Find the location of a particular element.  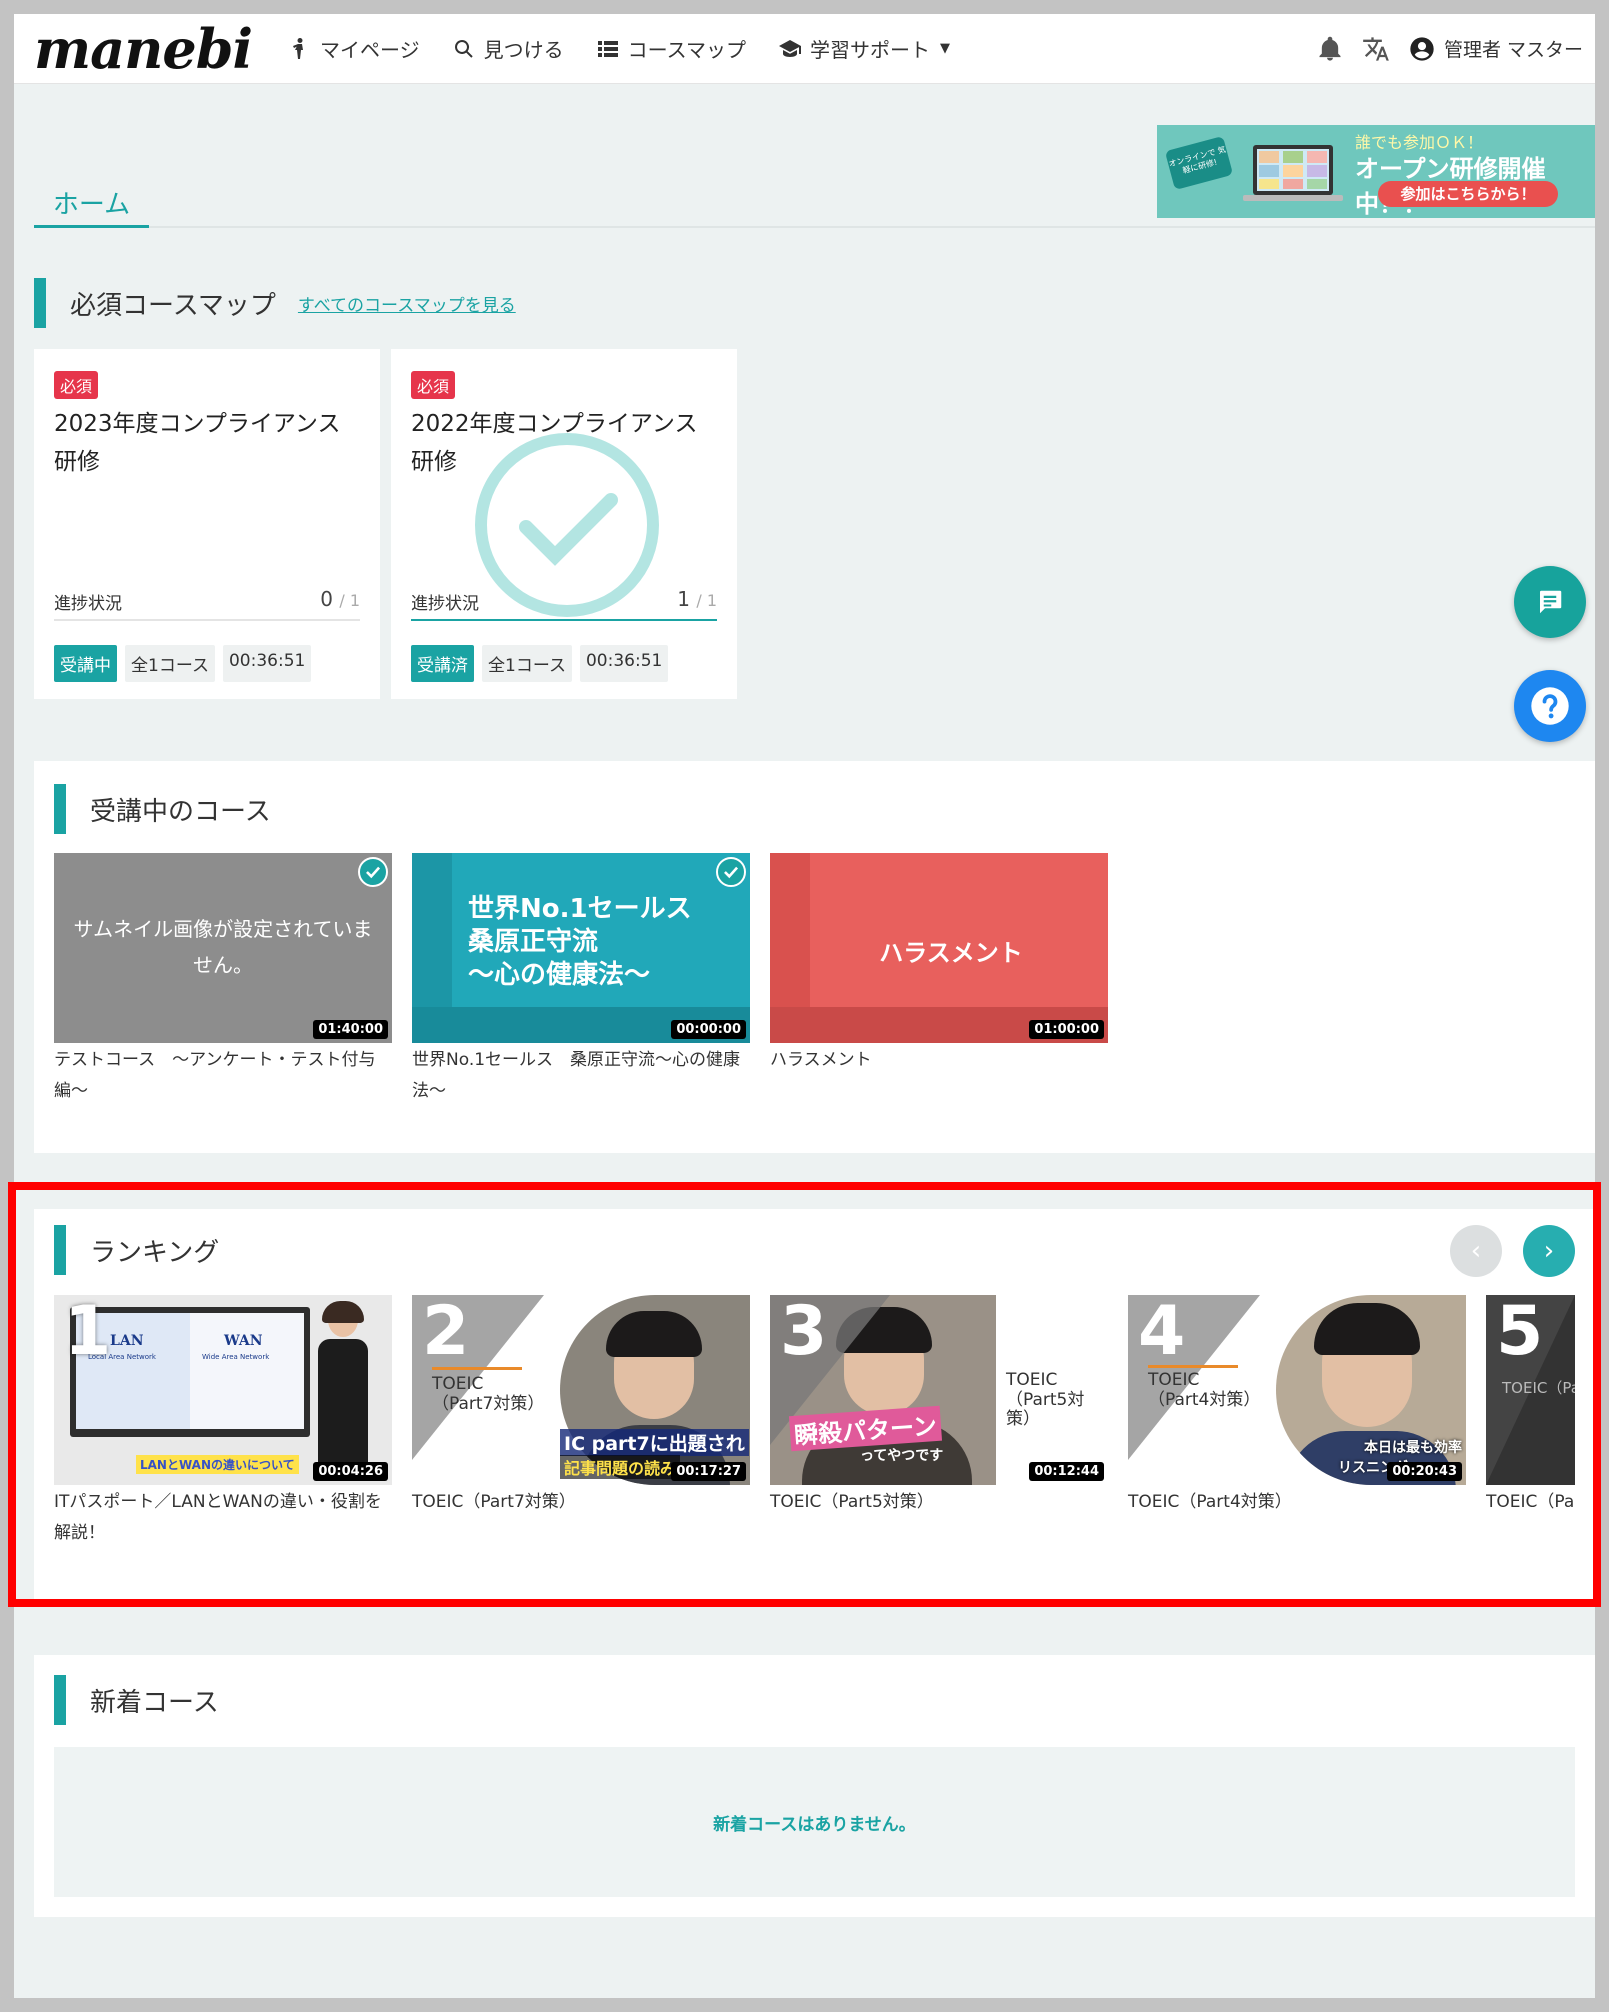

ranking-item: 5 TOEIC（Pa TOEIC（Pa is located at coordinates (1530, 1406).